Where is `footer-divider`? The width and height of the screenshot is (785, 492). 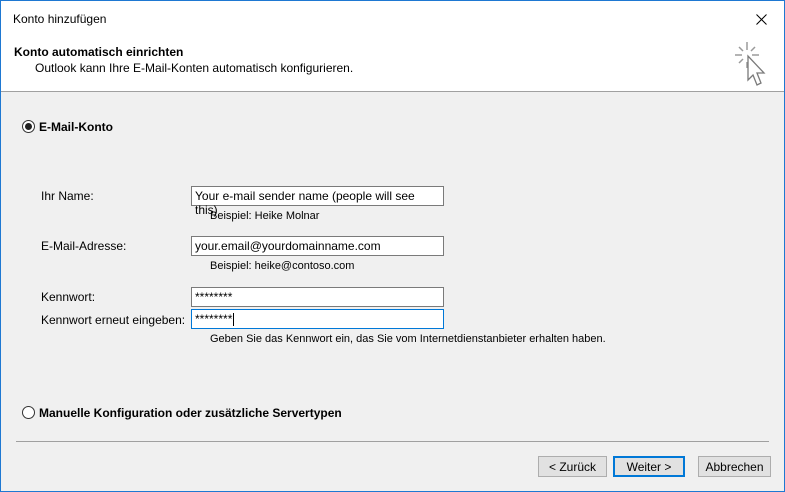 footer-divider is located at coordinates (392, 441).